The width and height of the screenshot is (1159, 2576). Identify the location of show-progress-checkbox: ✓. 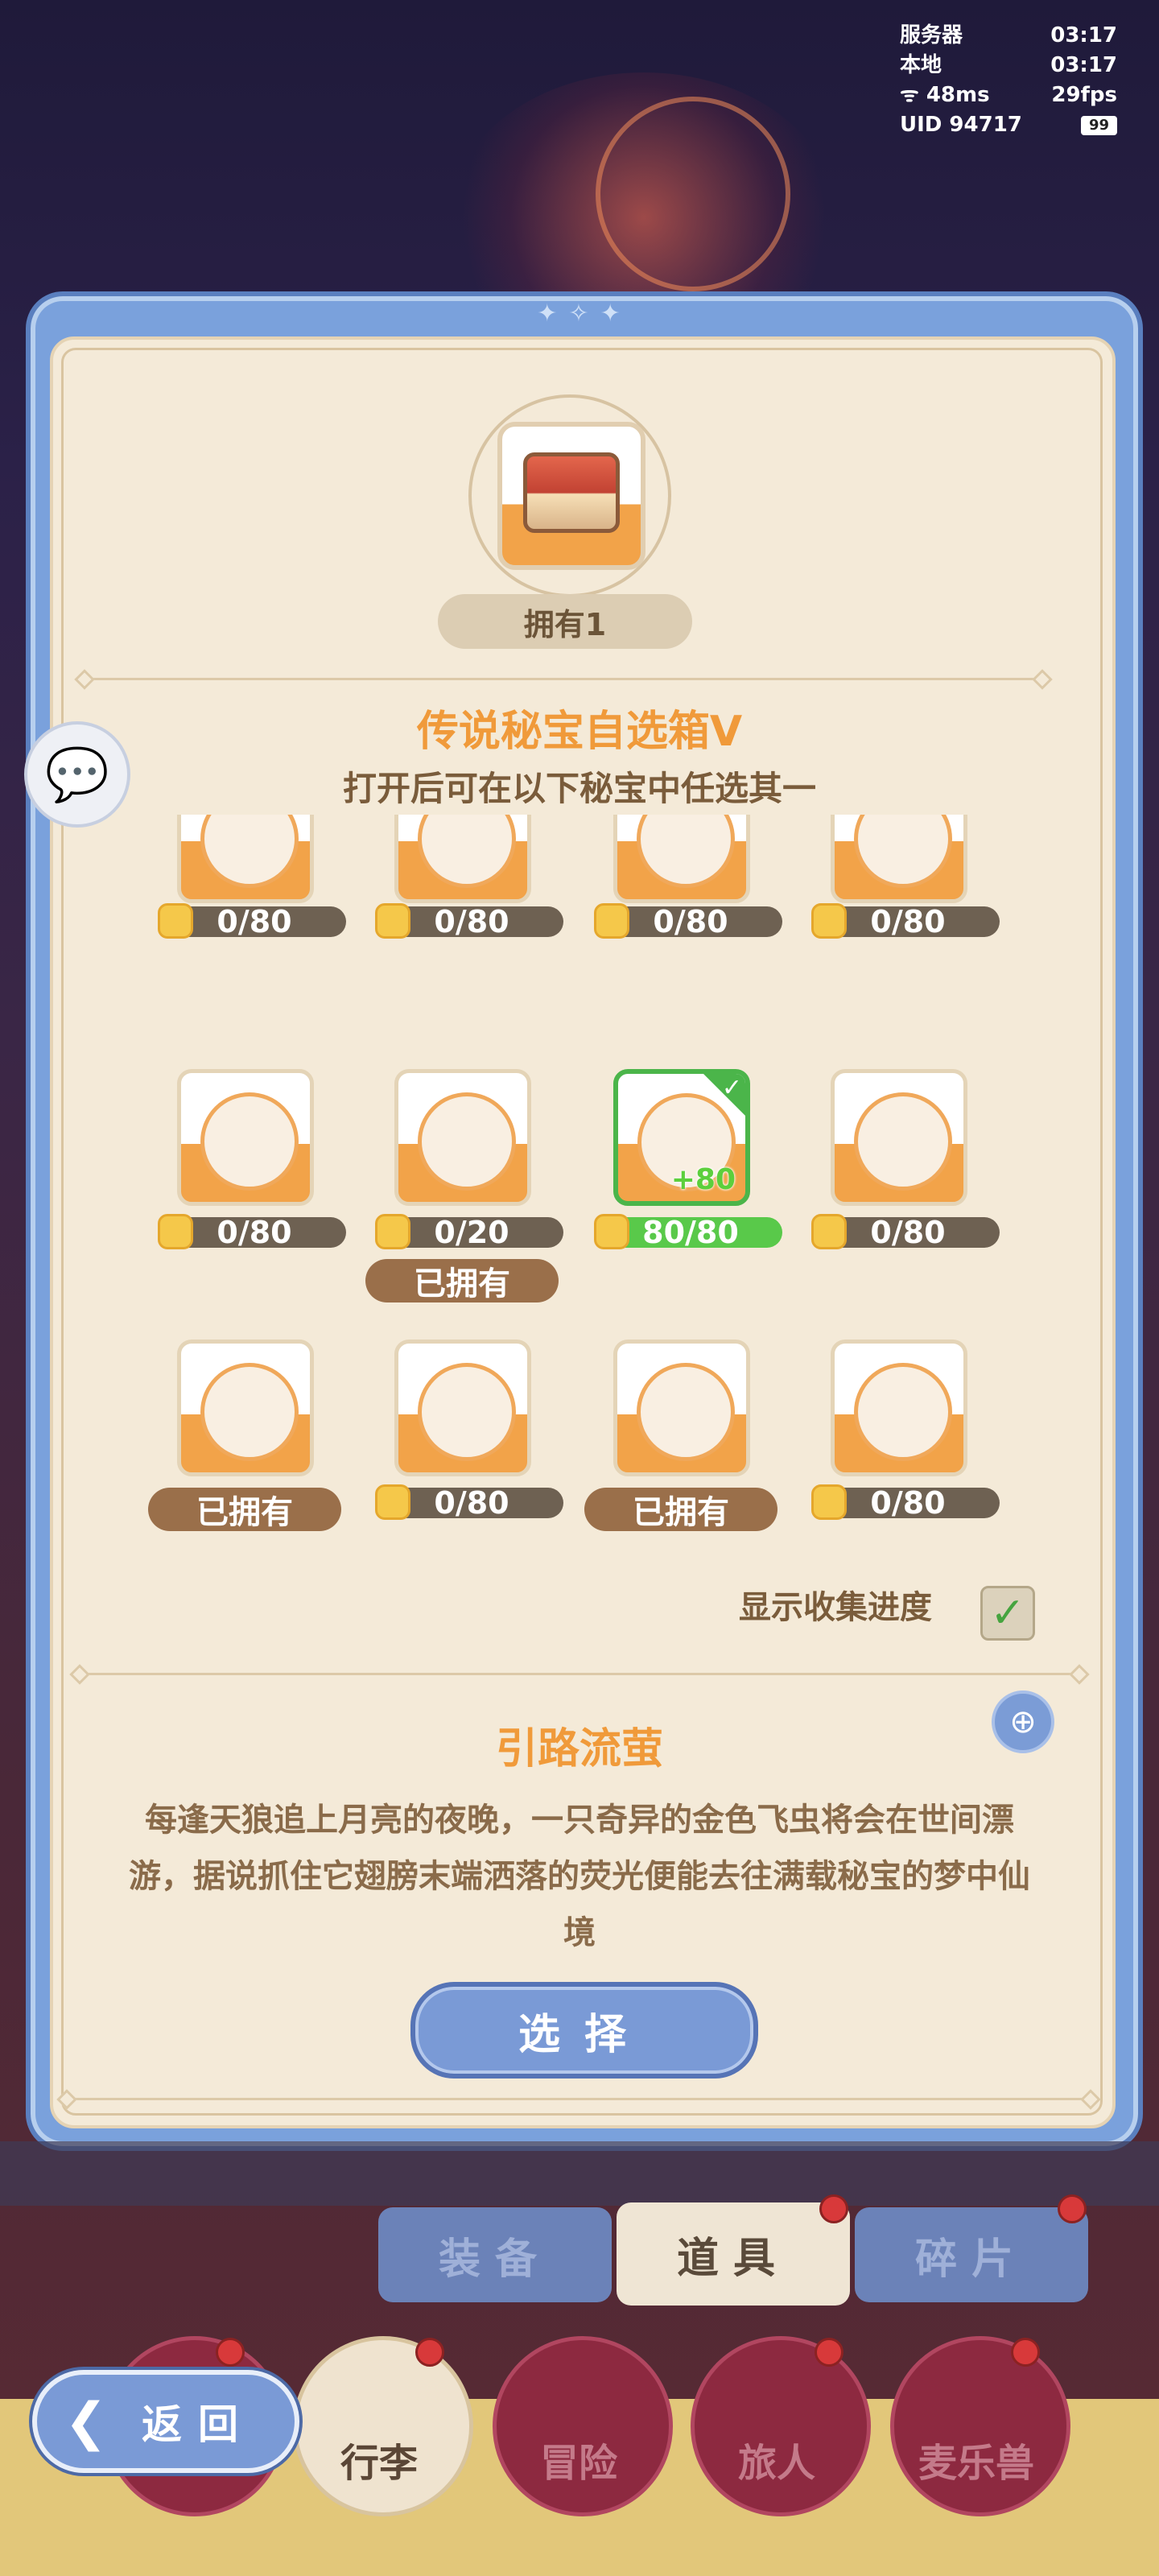
(1007, 1613).